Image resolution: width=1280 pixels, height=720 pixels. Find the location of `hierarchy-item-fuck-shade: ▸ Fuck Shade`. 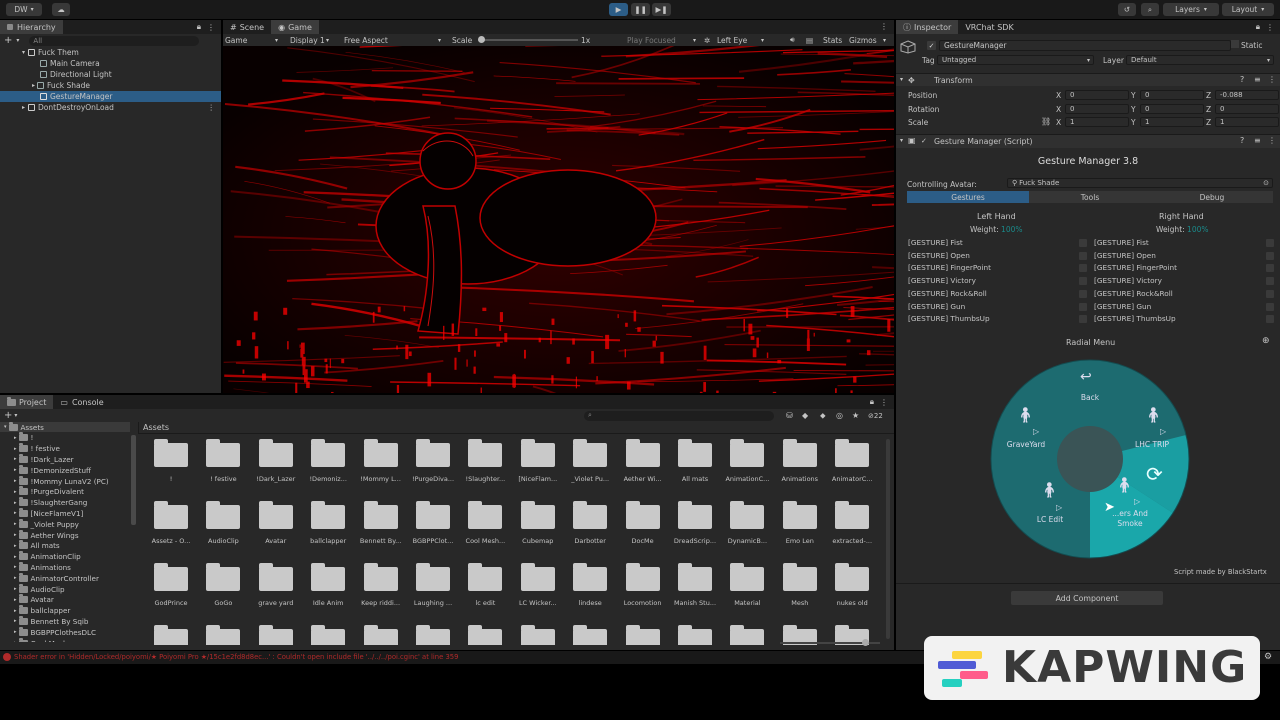

hierarchy-item-fuck-shade: ▸ Fuck Shade is located at coordinates (45, 85).